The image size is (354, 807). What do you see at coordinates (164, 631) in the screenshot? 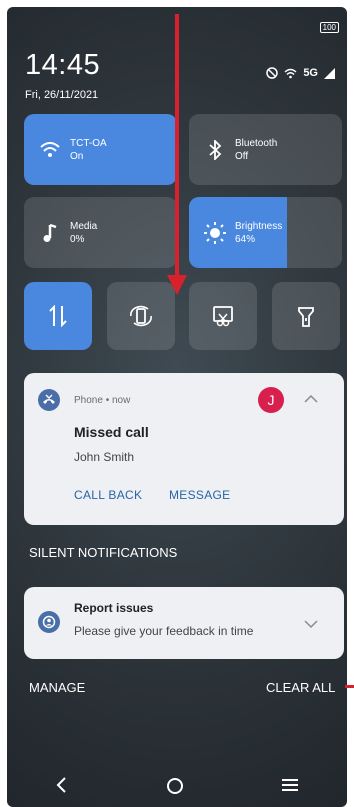
I see `report-subtitle: Please give your feedback in time` at bounding box center [164, 631].